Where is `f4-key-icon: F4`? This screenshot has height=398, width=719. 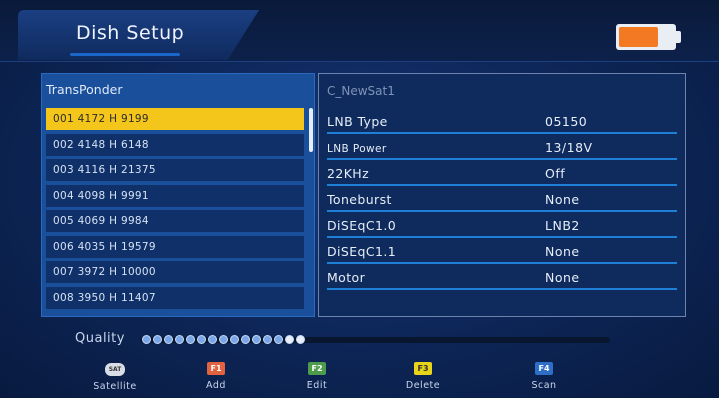
f4-key-icon: F4 is located at coordinates (544, 368).